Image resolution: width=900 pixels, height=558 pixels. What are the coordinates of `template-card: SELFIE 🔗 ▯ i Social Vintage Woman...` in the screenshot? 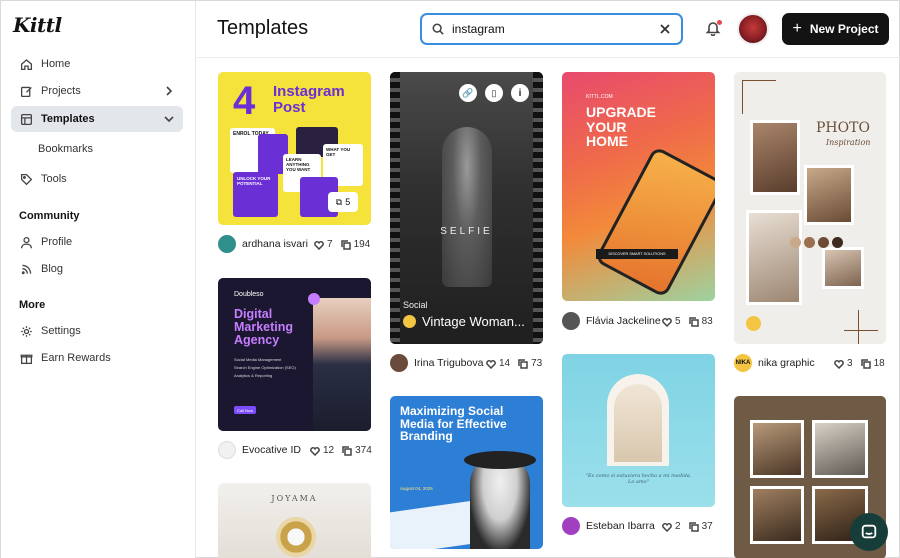 It's located at (466, 208).